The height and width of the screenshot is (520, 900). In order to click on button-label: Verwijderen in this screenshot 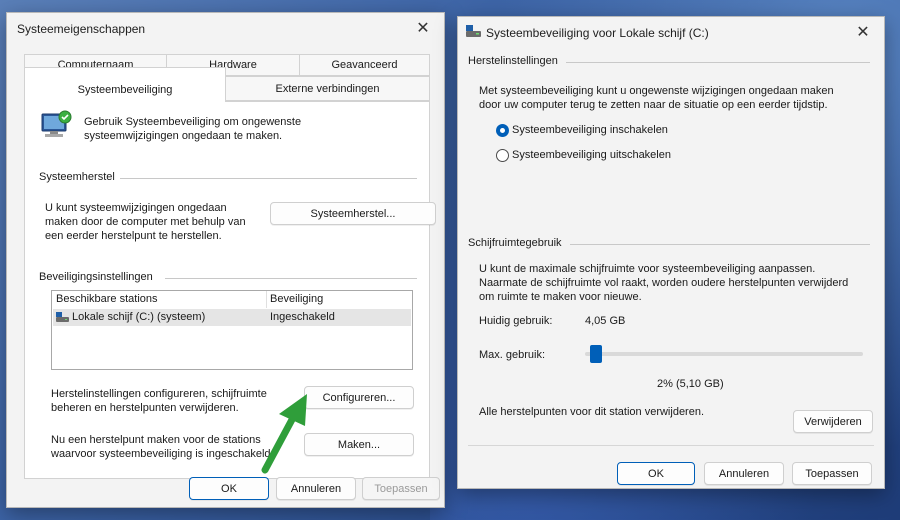, I will do `click(833, 421)`.